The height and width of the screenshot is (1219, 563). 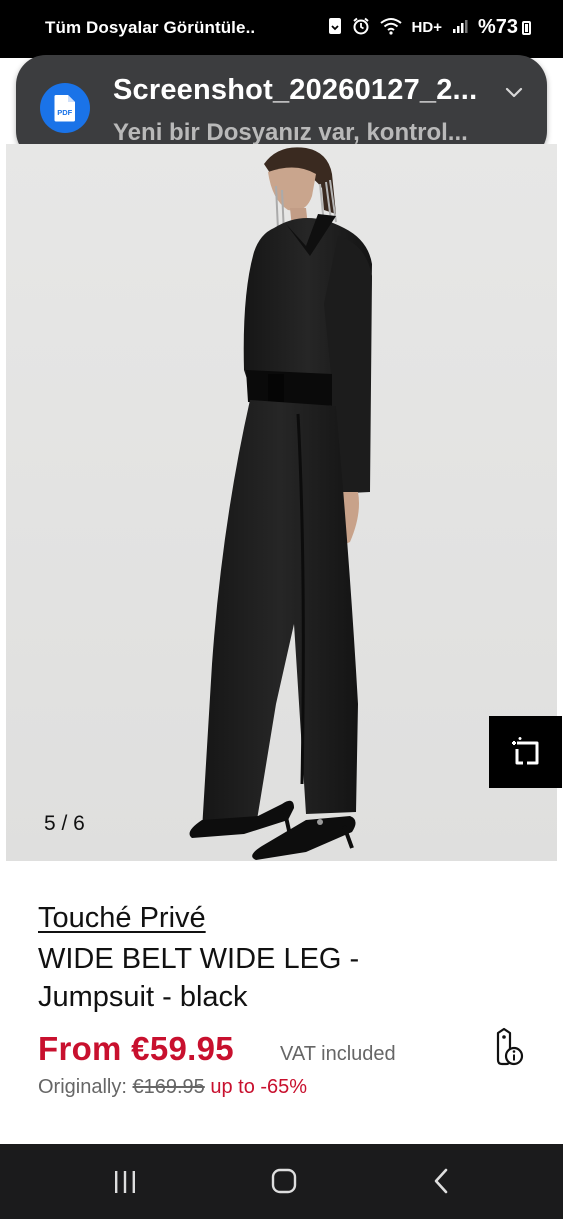 What do you see at coordinates (150, 27) in the screenshot?
I see `status-notification-title: Tüm Dosyalar Görüntüle..` at bounding box center [150, 27].